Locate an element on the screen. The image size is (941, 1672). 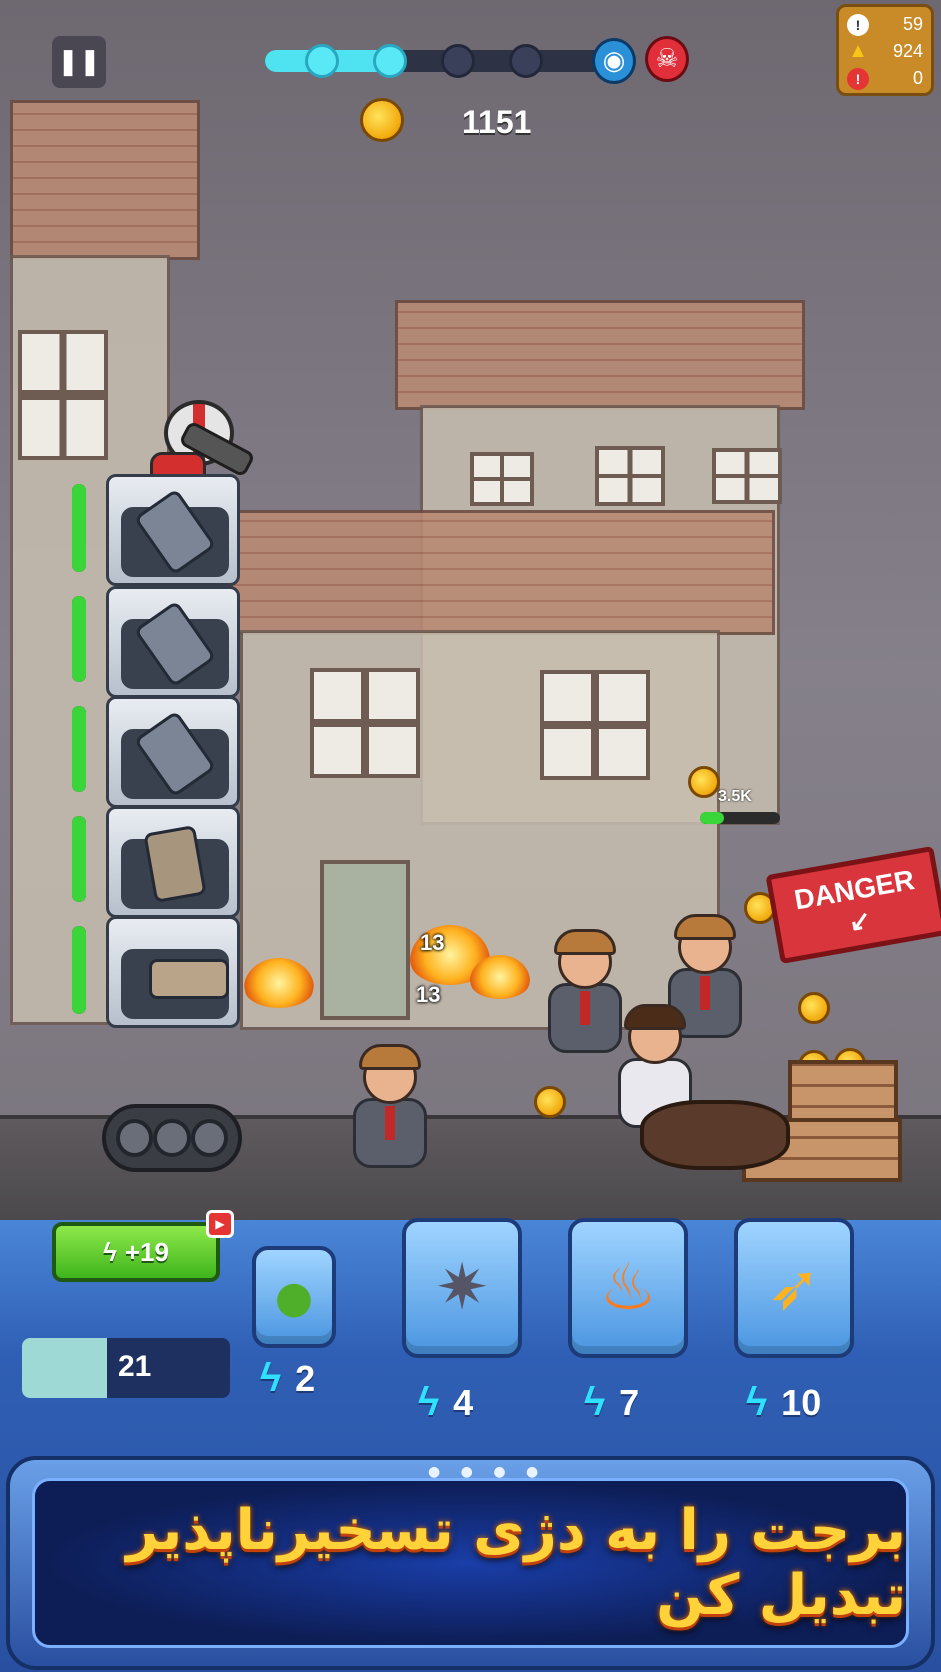
coin-count: 1151 is located at coordinates (497, 122).